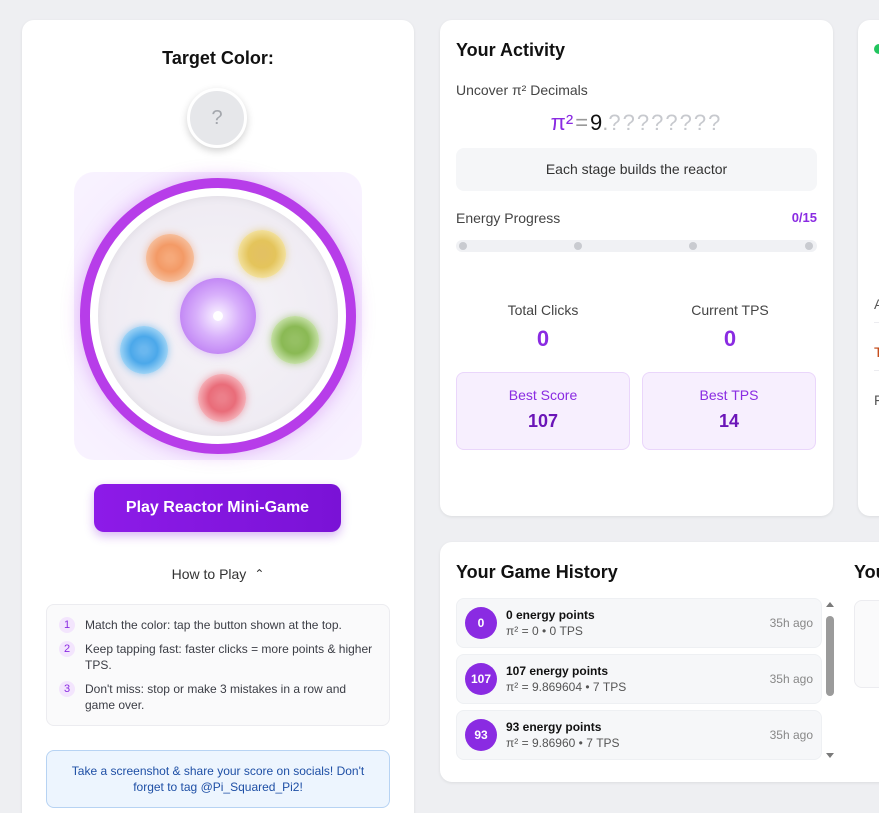 The height and width of the screenshot is (813, 879). I want to click on history-item: 0 0 energy points π² = 0 • 0 TPS 35h ago, so click(639, 623).